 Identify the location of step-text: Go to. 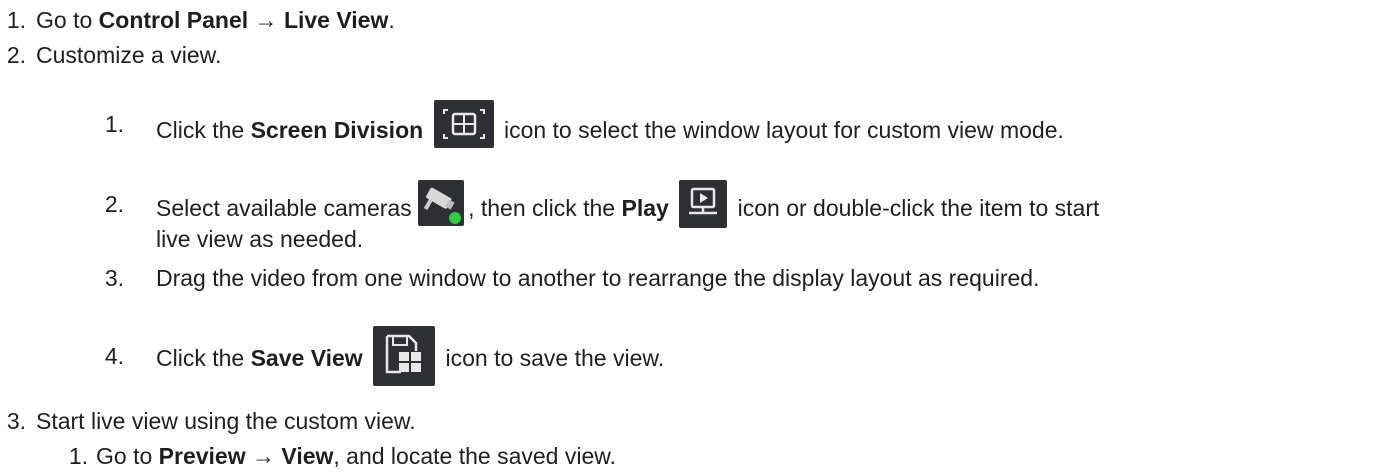
(67, 20).